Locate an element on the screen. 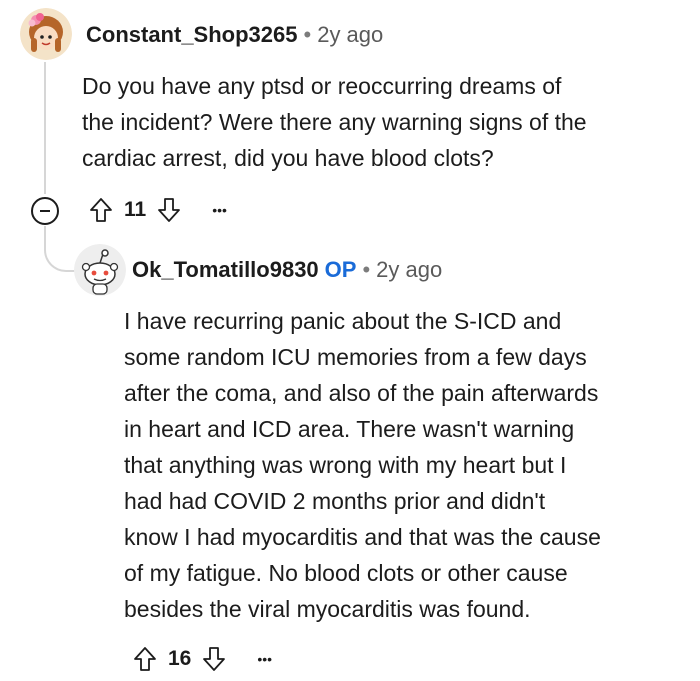 The height and width of the screenshot is (681, 700). thread-line is located at coordinates (45, 128).